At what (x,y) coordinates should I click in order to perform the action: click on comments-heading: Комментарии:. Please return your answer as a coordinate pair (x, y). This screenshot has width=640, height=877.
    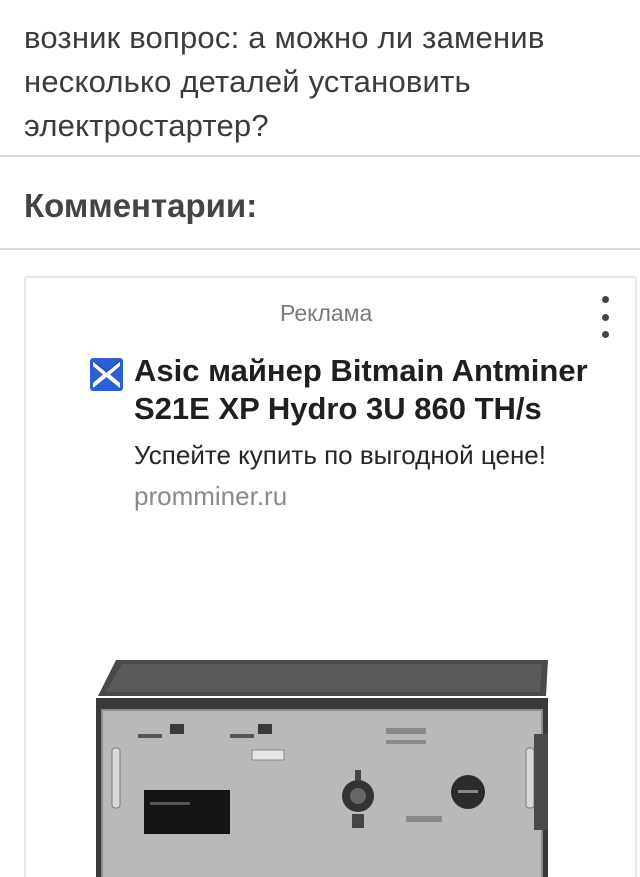
    Looking at the image, I should click on (141, 205).